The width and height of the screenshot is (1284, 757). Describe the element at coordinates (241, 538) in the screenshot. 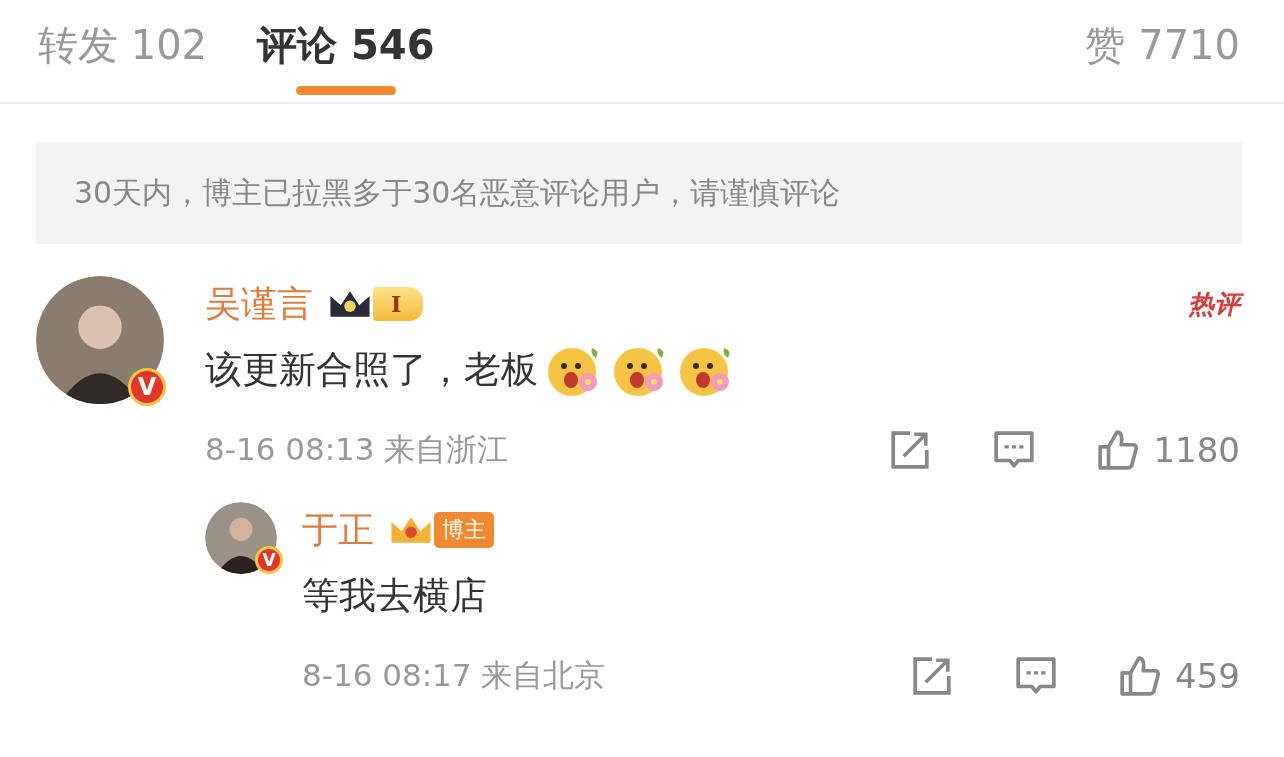

I see `avatar` at that location.